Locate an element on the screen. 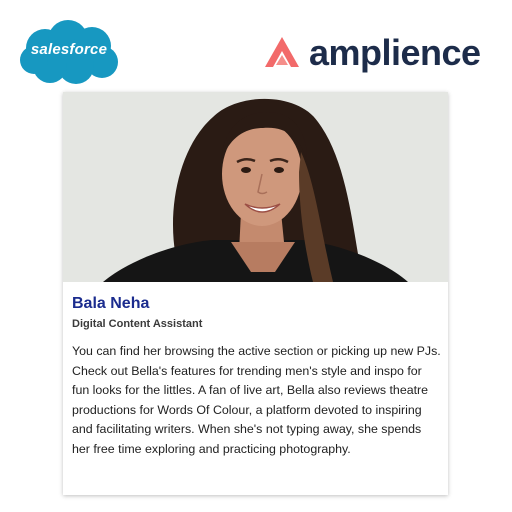 The width and height of the screenshot is (512, 512). amplience-wordmark: amplience is located at coordinates (395, 52).